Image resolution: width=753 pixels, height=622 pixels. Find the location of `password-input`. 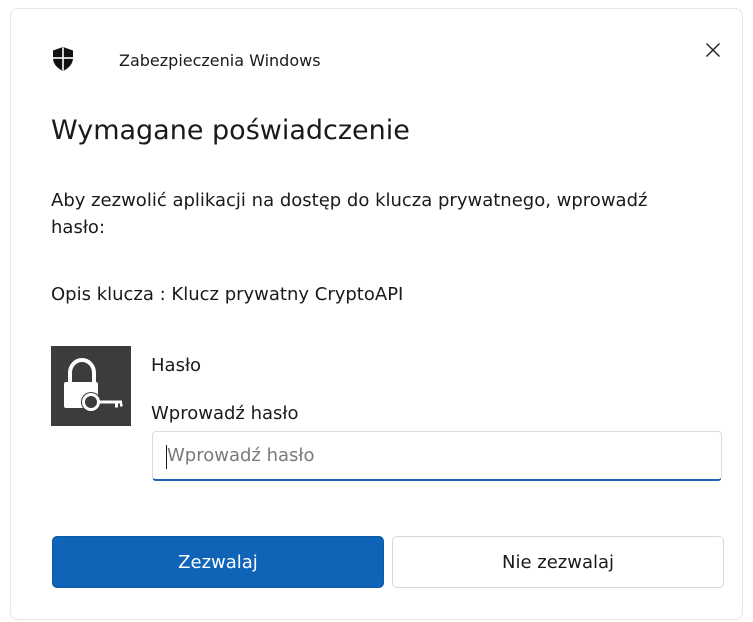

password-input is located at coordinates (437, 456).